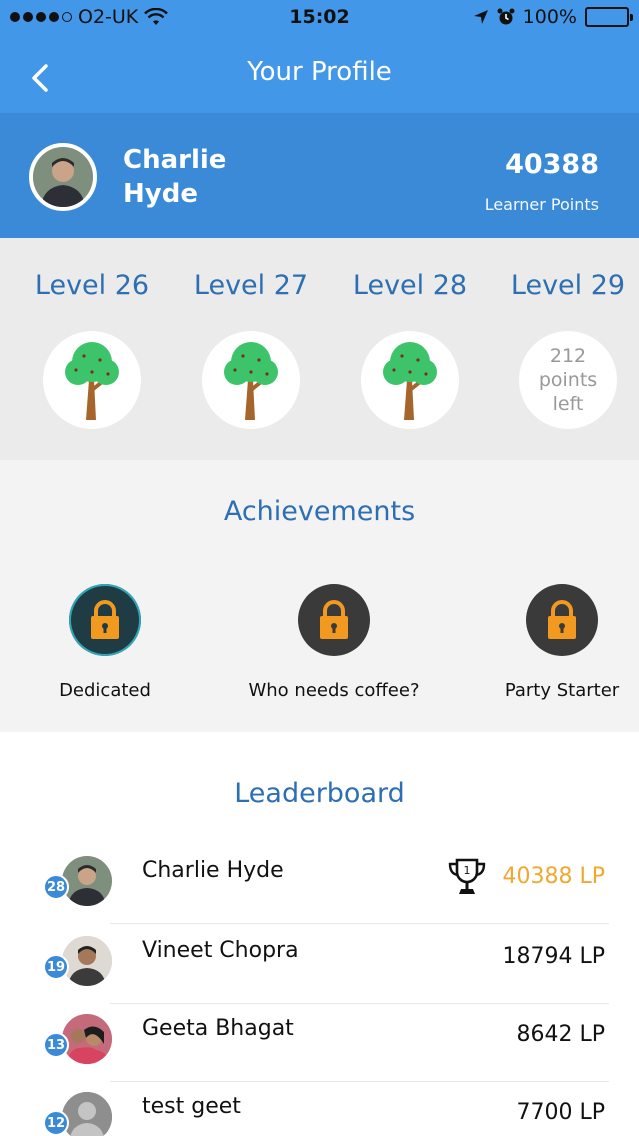 The width and height of the screenshot is (639, 1136). I want to click on status-right: 100%, so click(553, 17).